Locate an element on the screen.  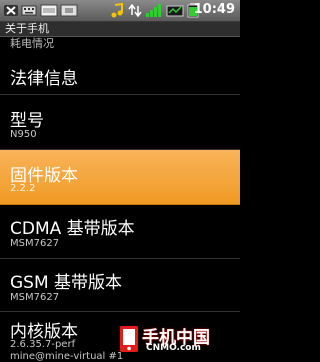
watermark-en-text: CNMO.com is located at coordinates (173, 348).